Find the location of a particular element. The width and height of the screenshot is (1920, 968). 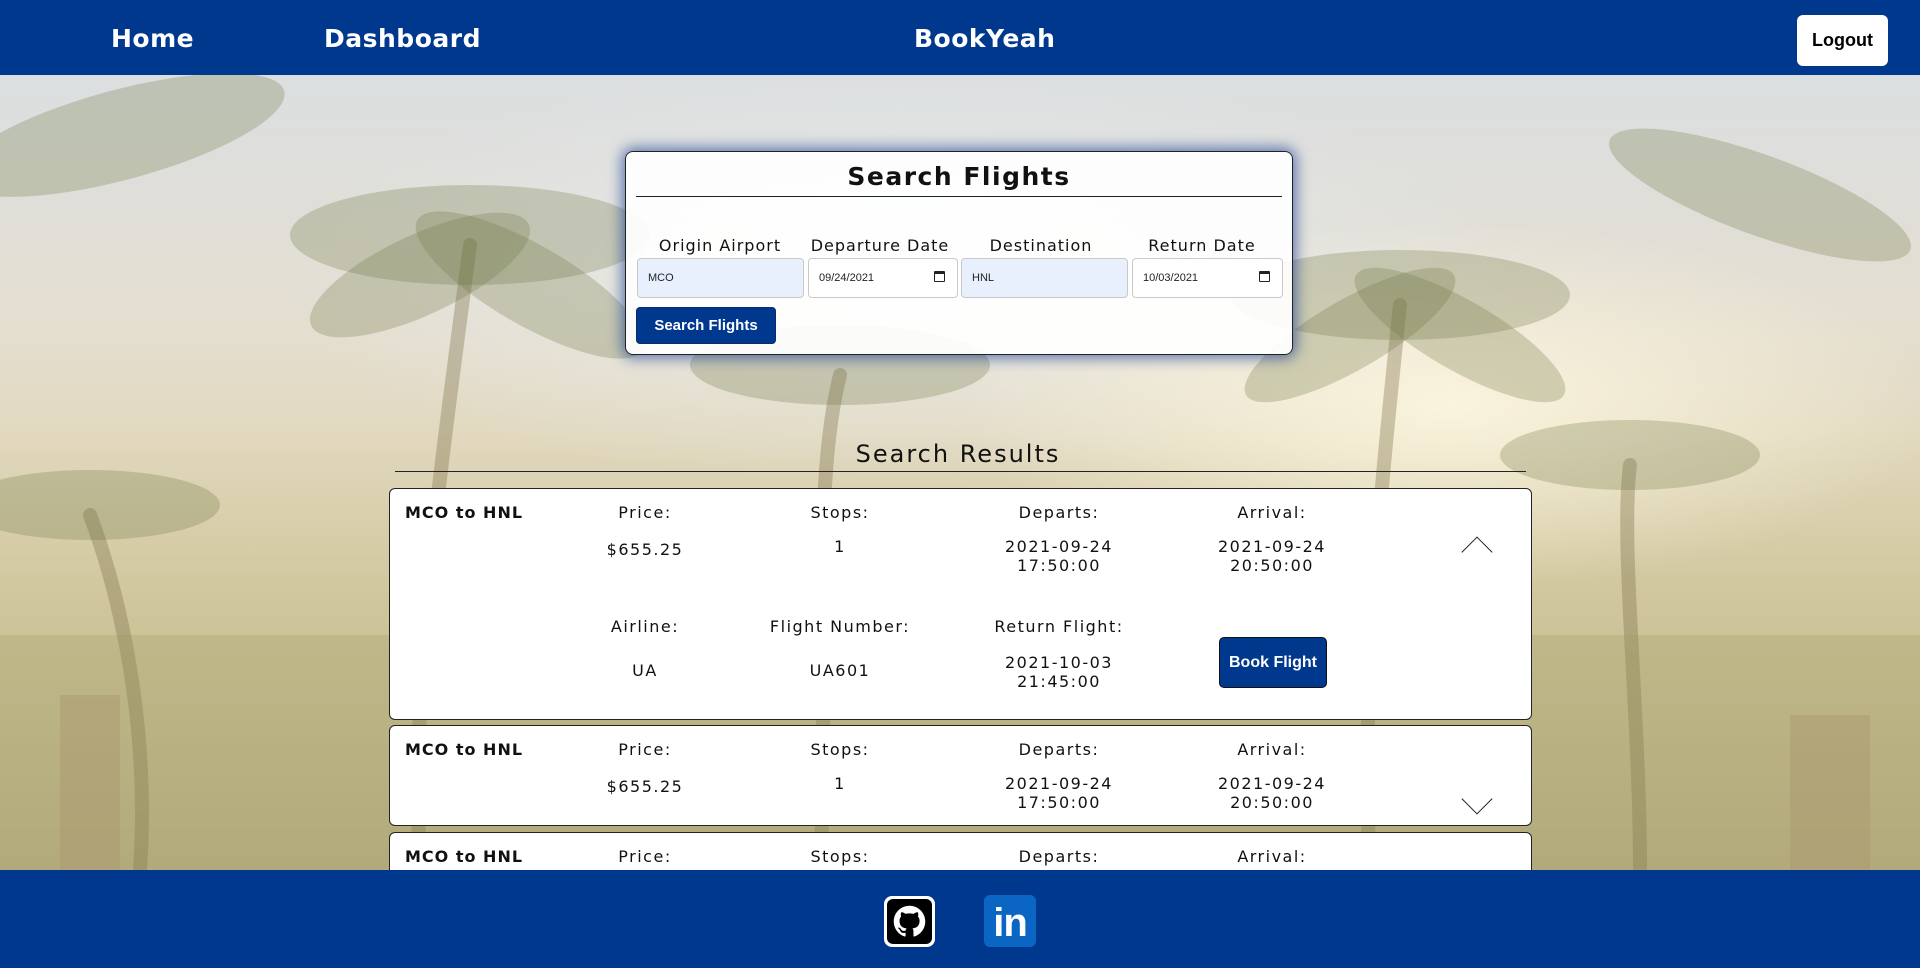

results-divider is located at coordinates (960, 471).